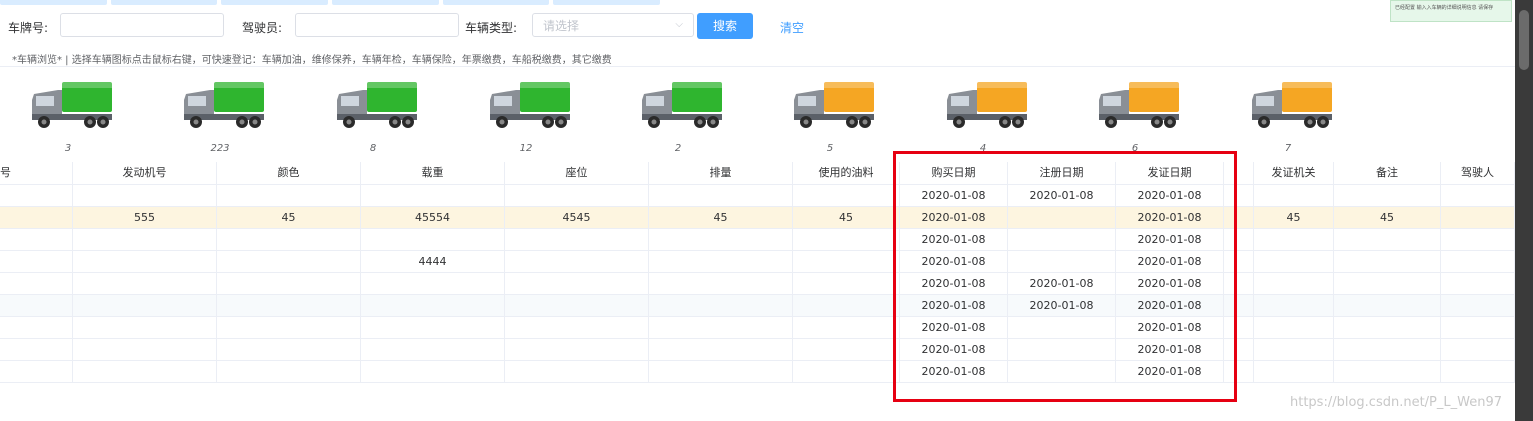 This screenshot has height=421, width=1533. I want to click on truck-item: 5, so click(830, 114).